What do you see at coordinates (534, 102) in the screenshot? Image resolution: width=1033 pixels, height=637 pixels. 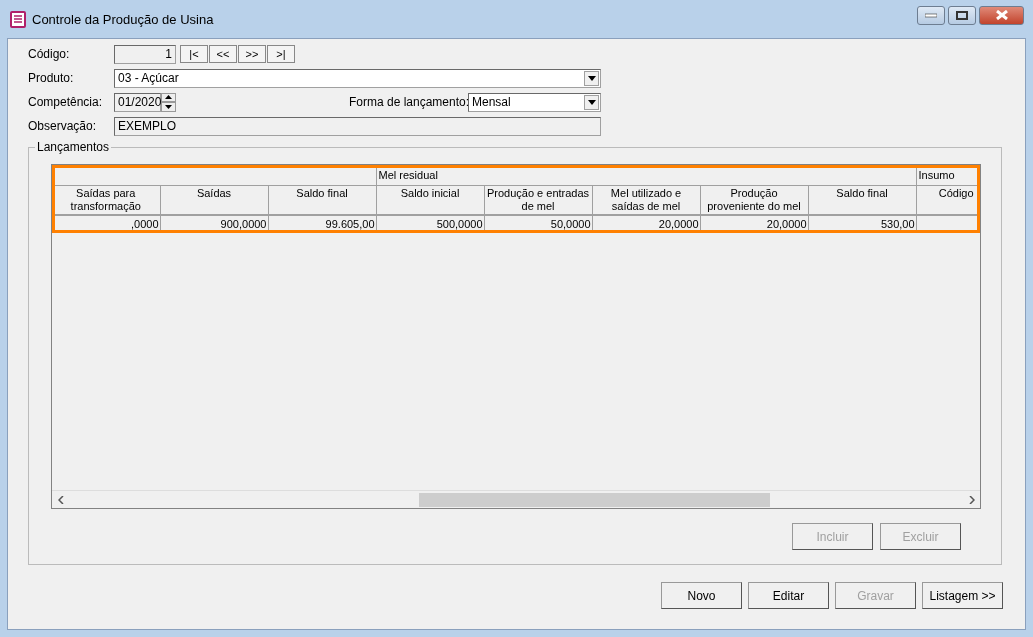 I see `launch-mode-dropdown: Mensal` at bounding box center [534, 102].